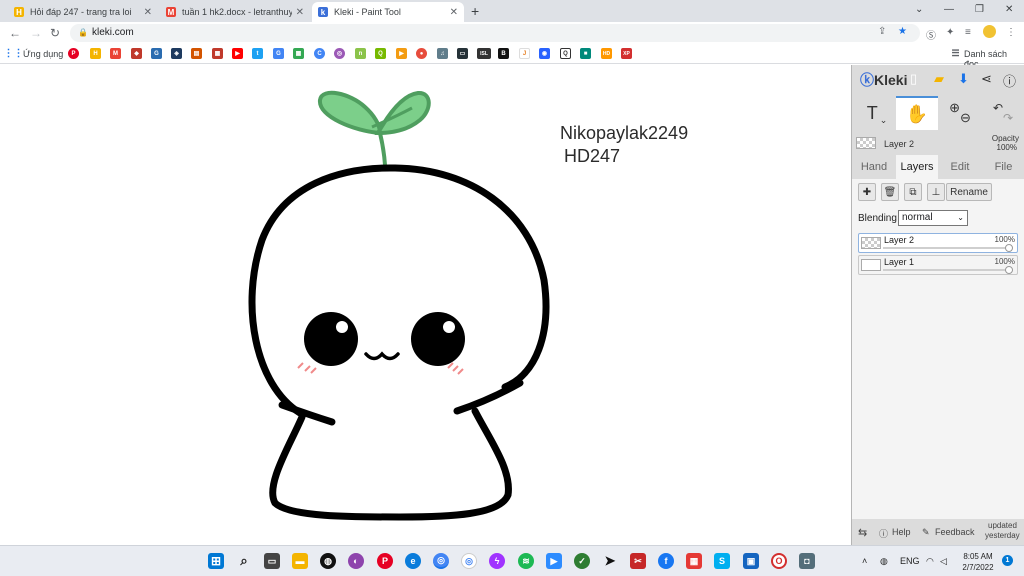  What do you see at coordinates (244, 561) in the screenshot?
I see `search-icon: ⌕` at bounding box center [244, 561].